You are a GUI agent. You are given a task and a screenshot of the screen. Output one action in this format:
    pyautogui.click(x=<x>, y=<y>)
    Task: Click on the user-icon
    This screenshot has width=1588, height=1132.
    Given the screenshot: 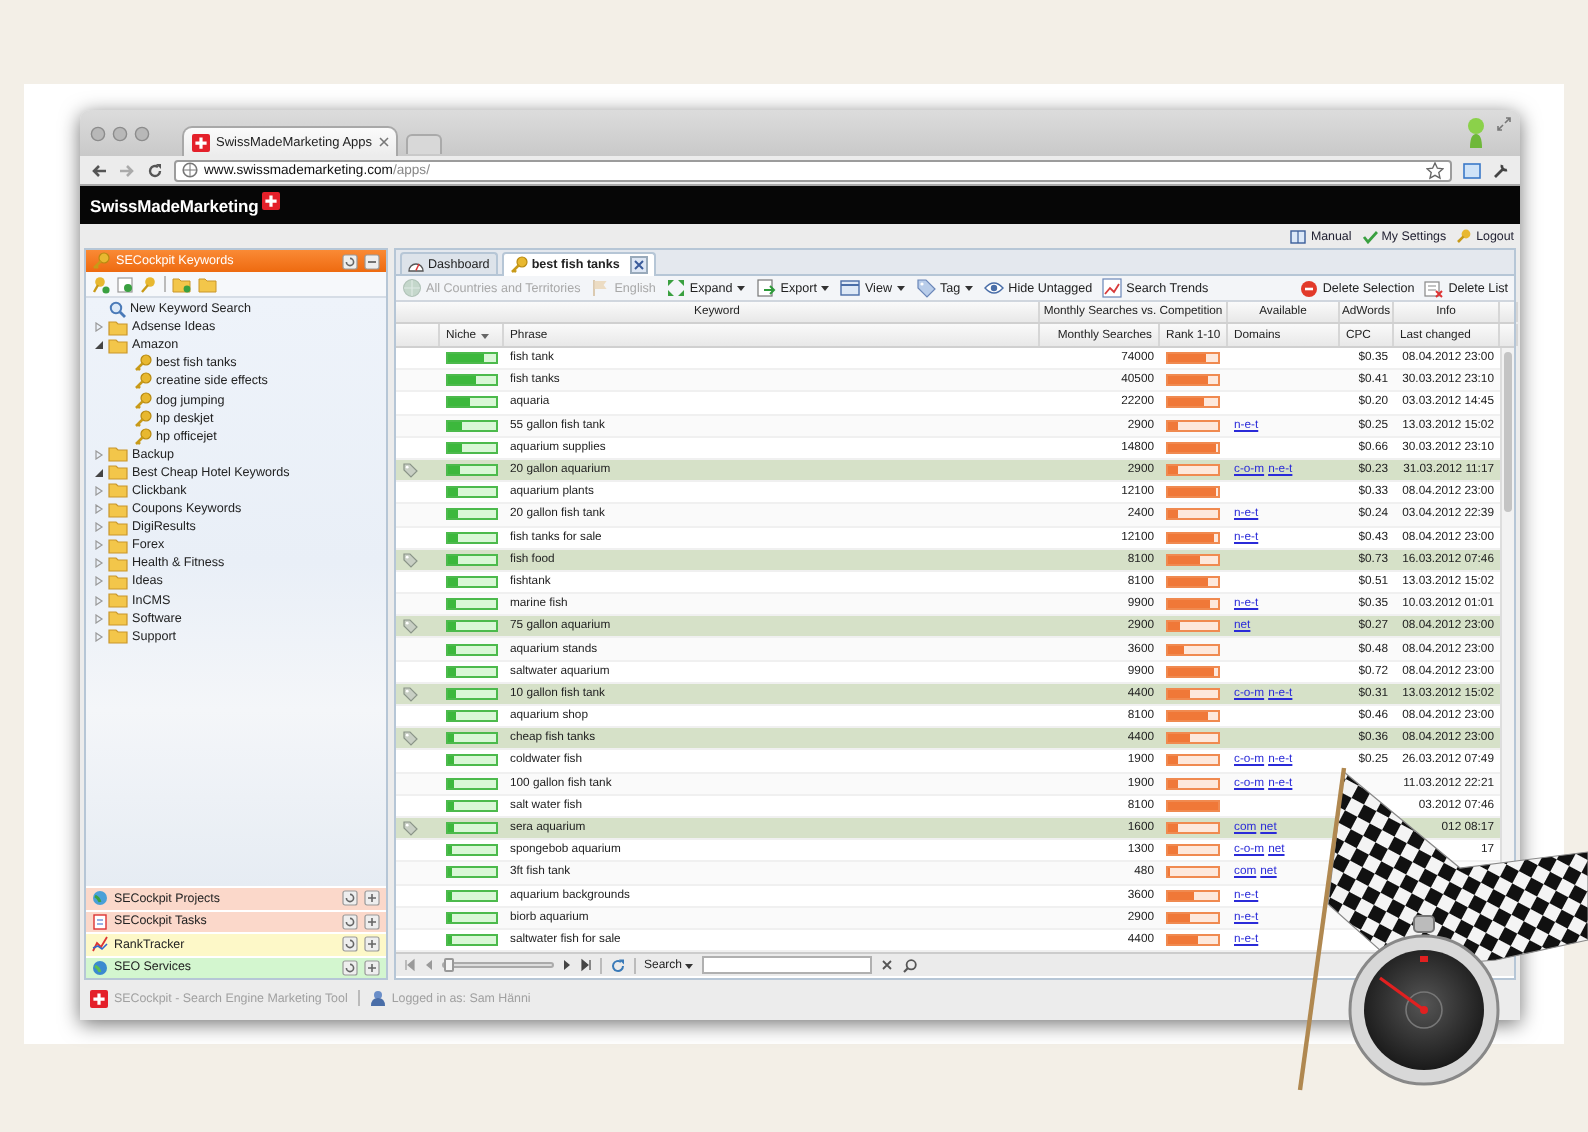 What is the action you would take?
    pyautogui.click(x=377, y=998)
    